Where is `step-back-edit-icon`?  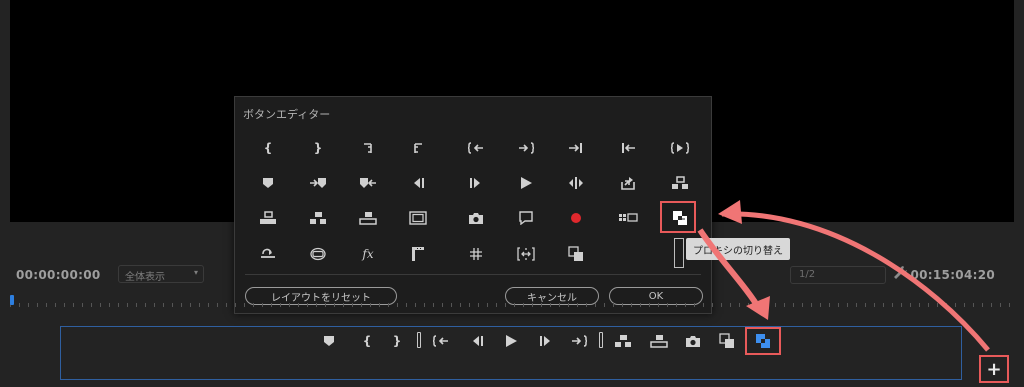
step-back-edit-icon is located at coordinates (576, 148).